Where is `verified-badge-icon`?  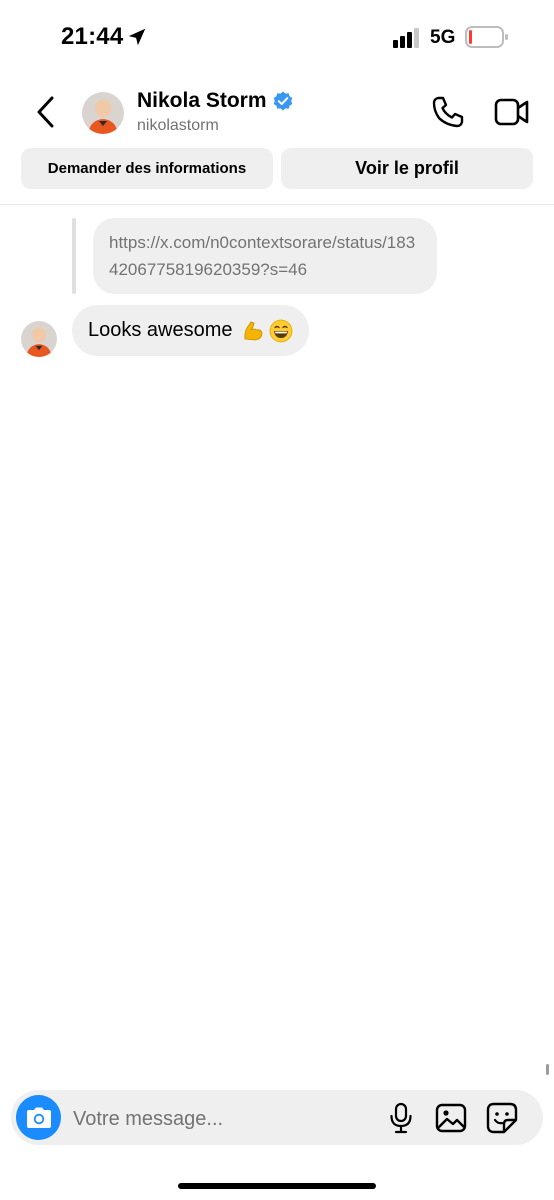
verified-badge-icon is located at coordinates (282, 101).